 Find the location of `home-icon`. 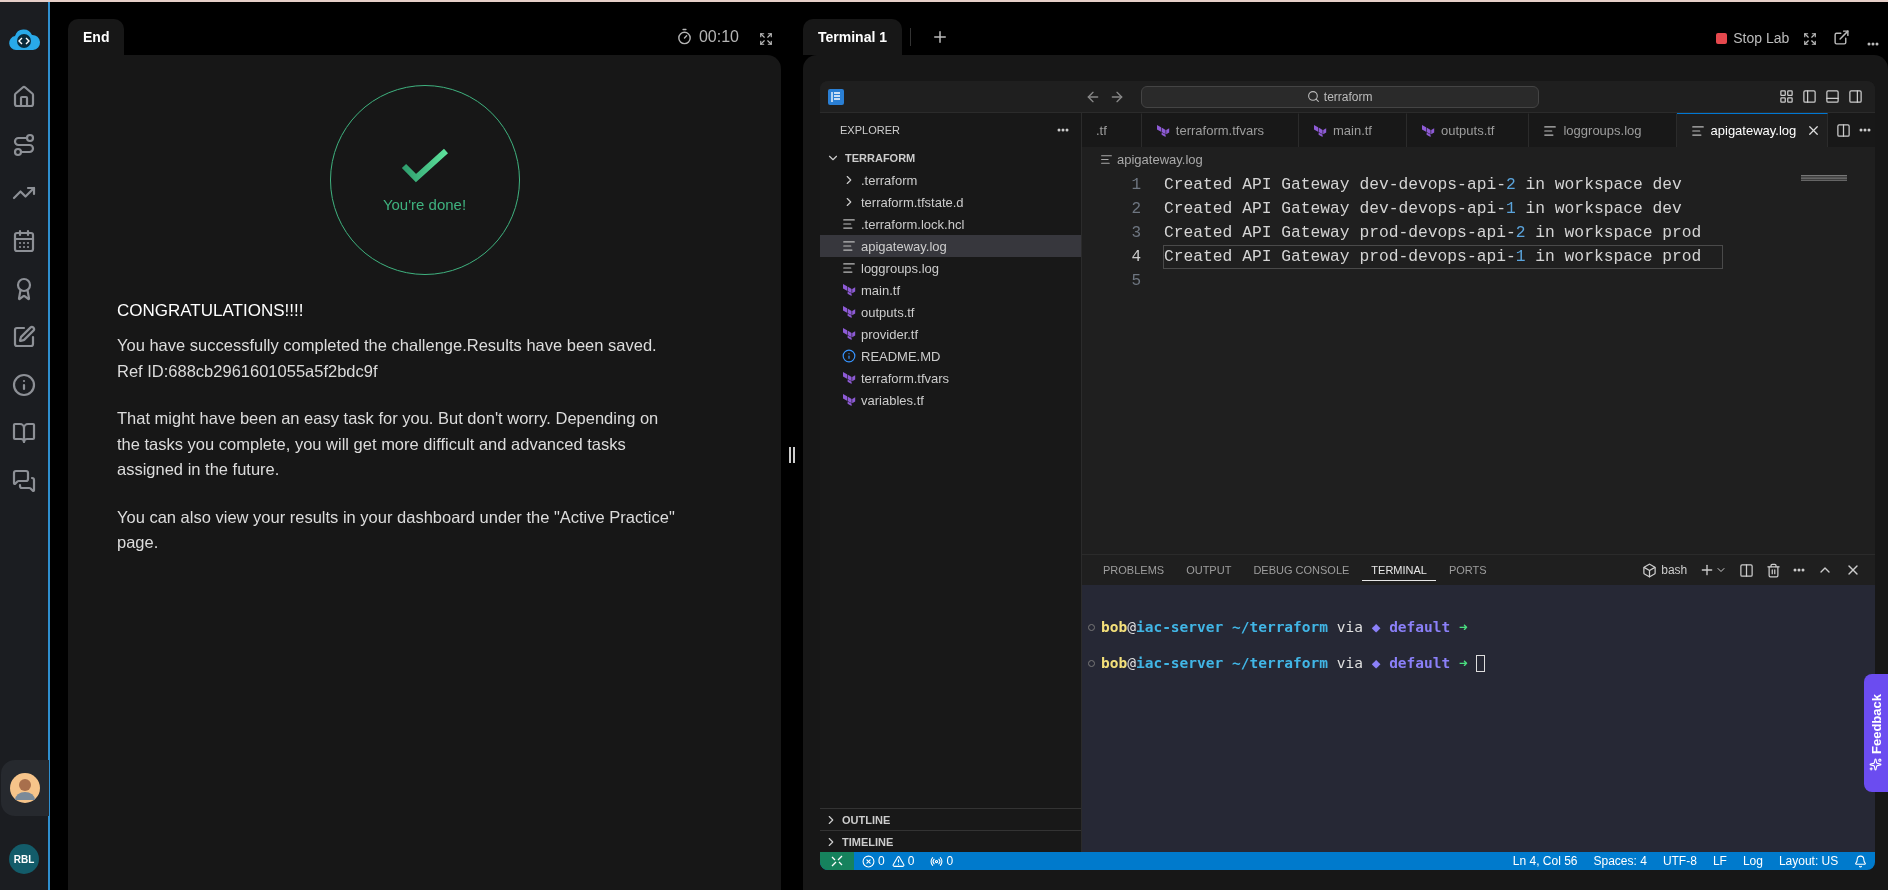

home-icon is located at coordinates (24, 97).